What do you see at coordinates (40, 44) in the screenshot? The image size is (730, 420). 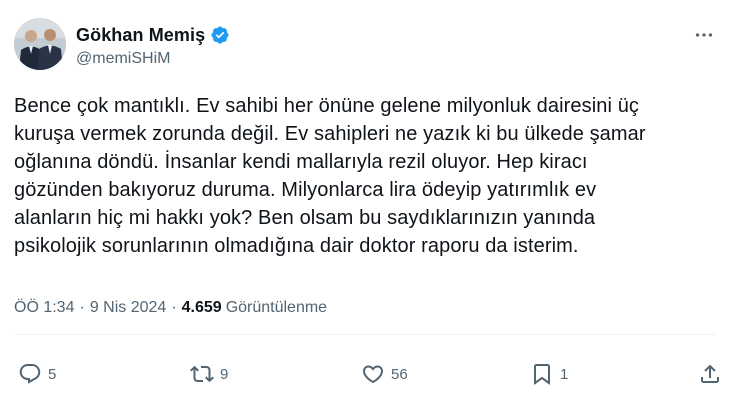 I see `avatar` at bounding box center [40, 44].